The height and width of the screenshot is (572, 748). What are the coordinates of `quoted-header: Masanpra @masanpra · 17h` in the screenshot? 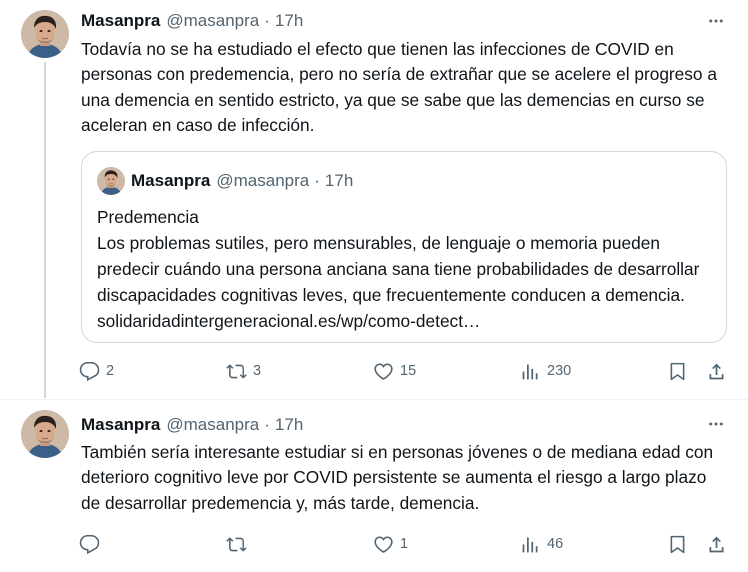 It's located at (242, 181).